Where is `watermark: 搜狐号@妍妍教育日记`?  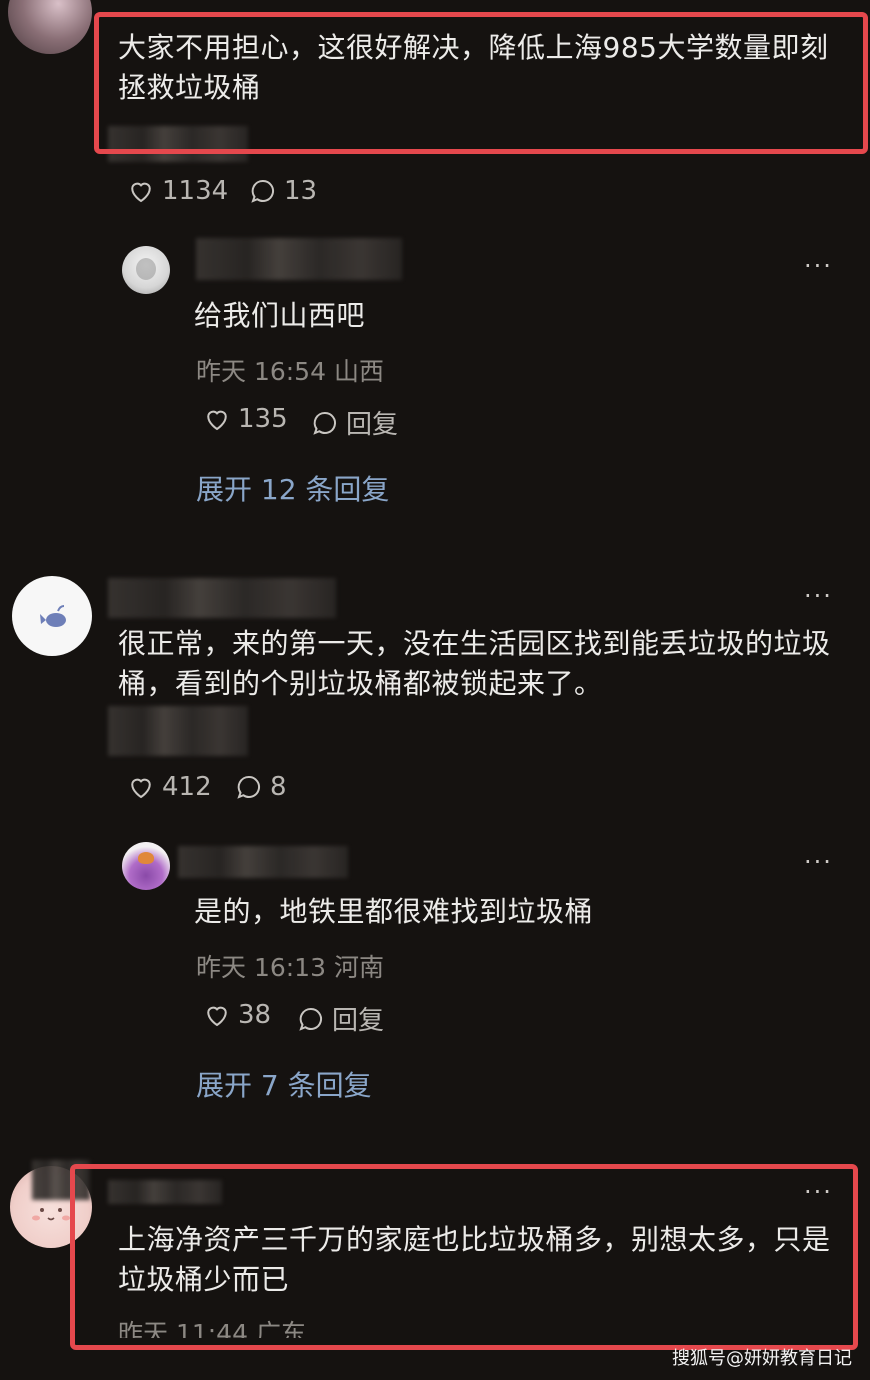 watermark: 搜狐号@妍妍教育日记 is located at coordinates (762, 1358).